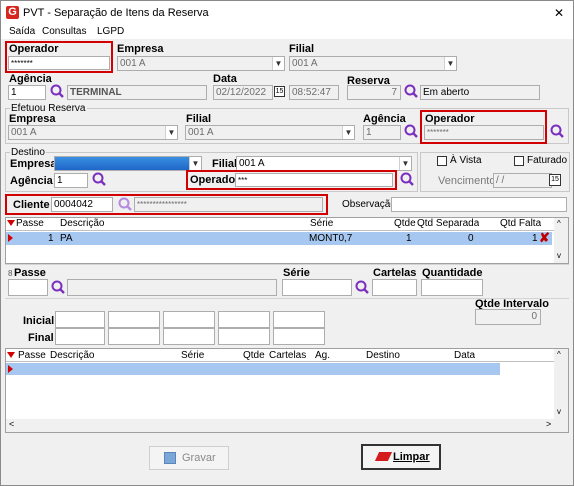 The width and height of the screenshot is (574, 486). I want to click on efetuou-agencia-field: 1, so click(382, 132).